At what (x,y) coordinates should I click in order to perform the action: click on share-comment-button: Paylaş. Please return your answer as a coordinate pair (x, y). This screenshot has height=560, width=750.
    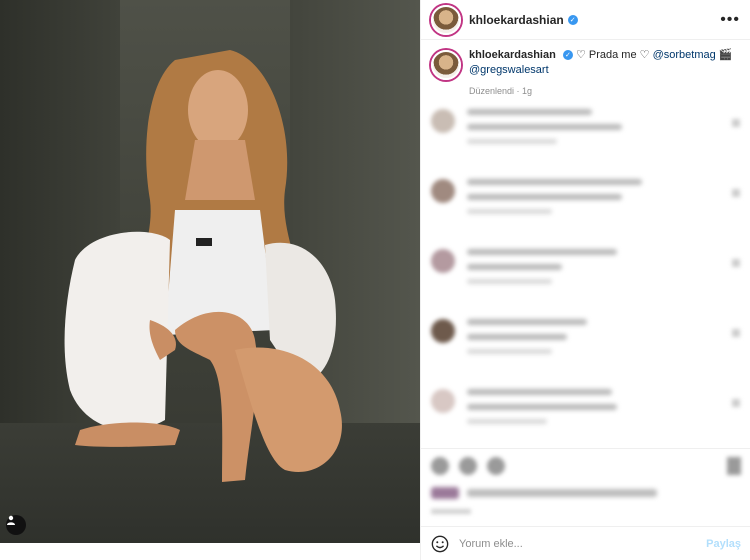
    Looking at the image, I should click on (723, 544).